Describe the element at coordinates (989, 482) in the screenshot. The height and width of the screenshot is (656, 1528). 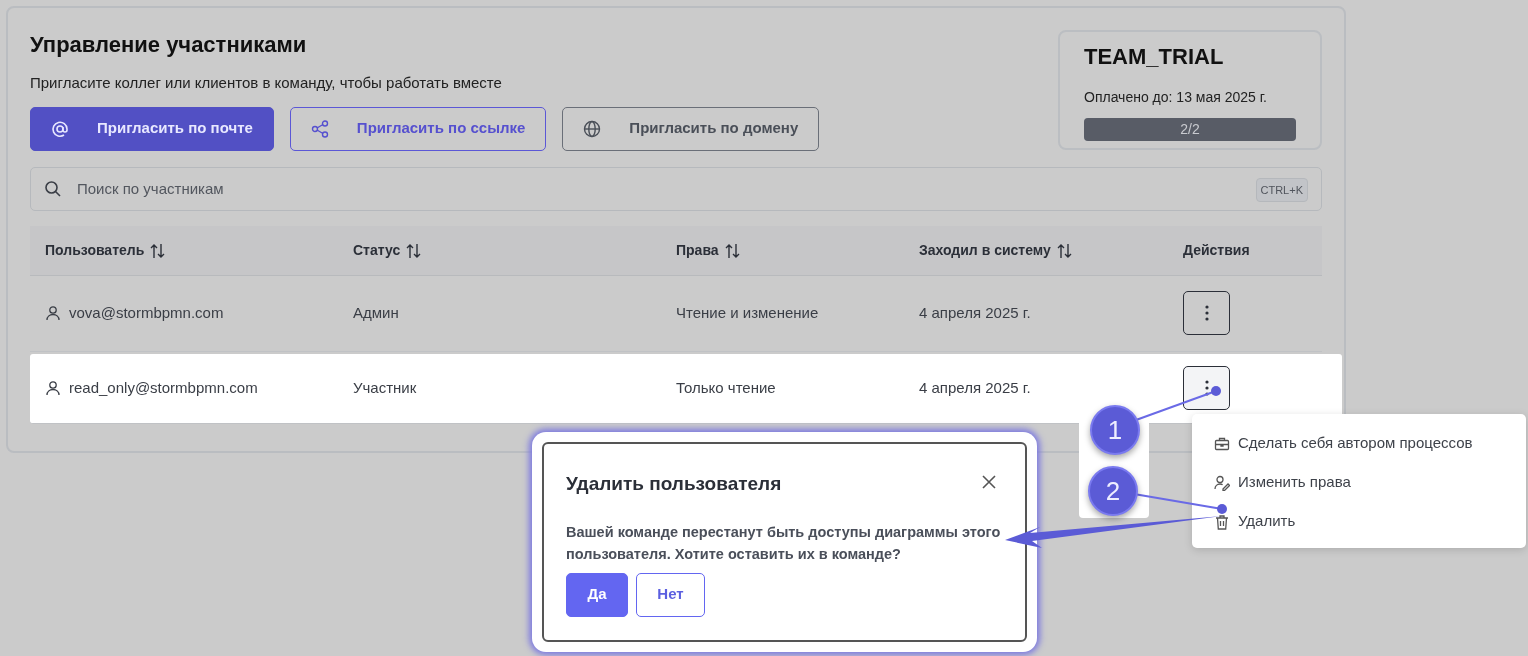
I see `close-icon` at that location.